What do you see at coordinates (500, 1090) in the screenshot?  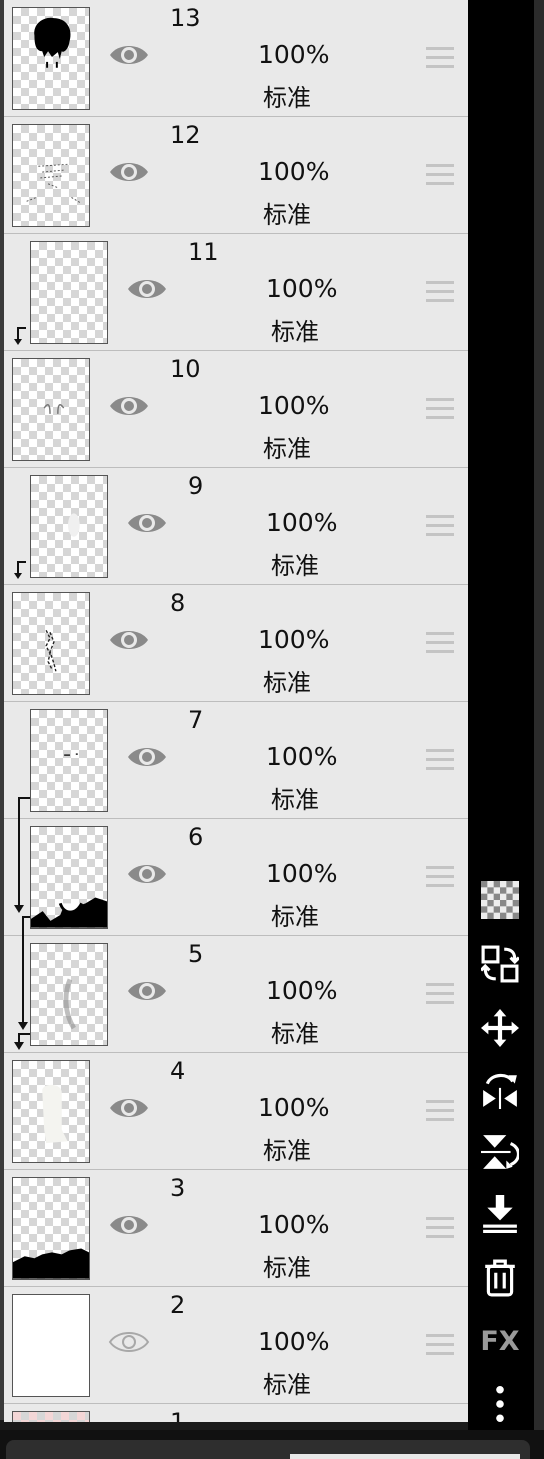 I see `flip-horizontal-icon` at bounding box center [500, 1090].